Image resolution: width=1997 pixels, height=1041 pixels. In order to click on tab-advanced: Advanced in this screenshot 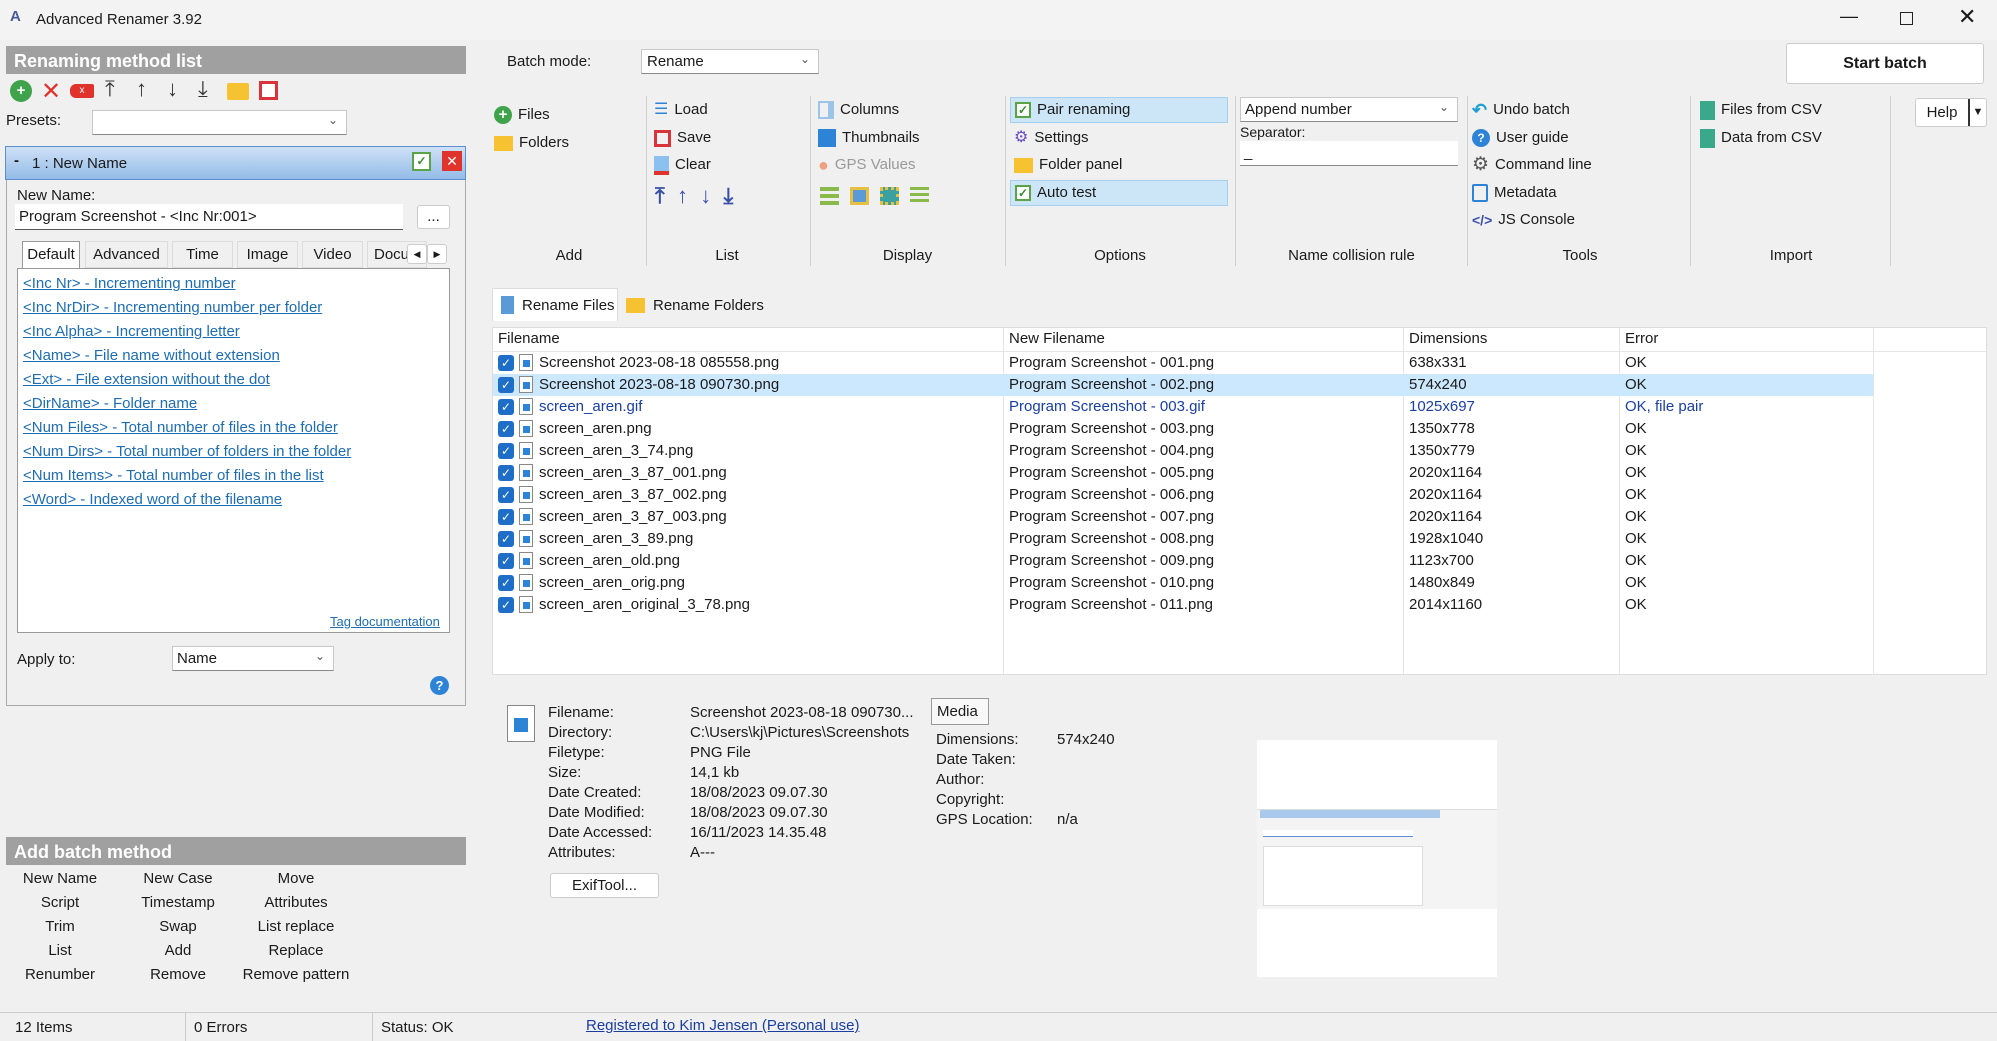, I will do `click(126, 254)`.